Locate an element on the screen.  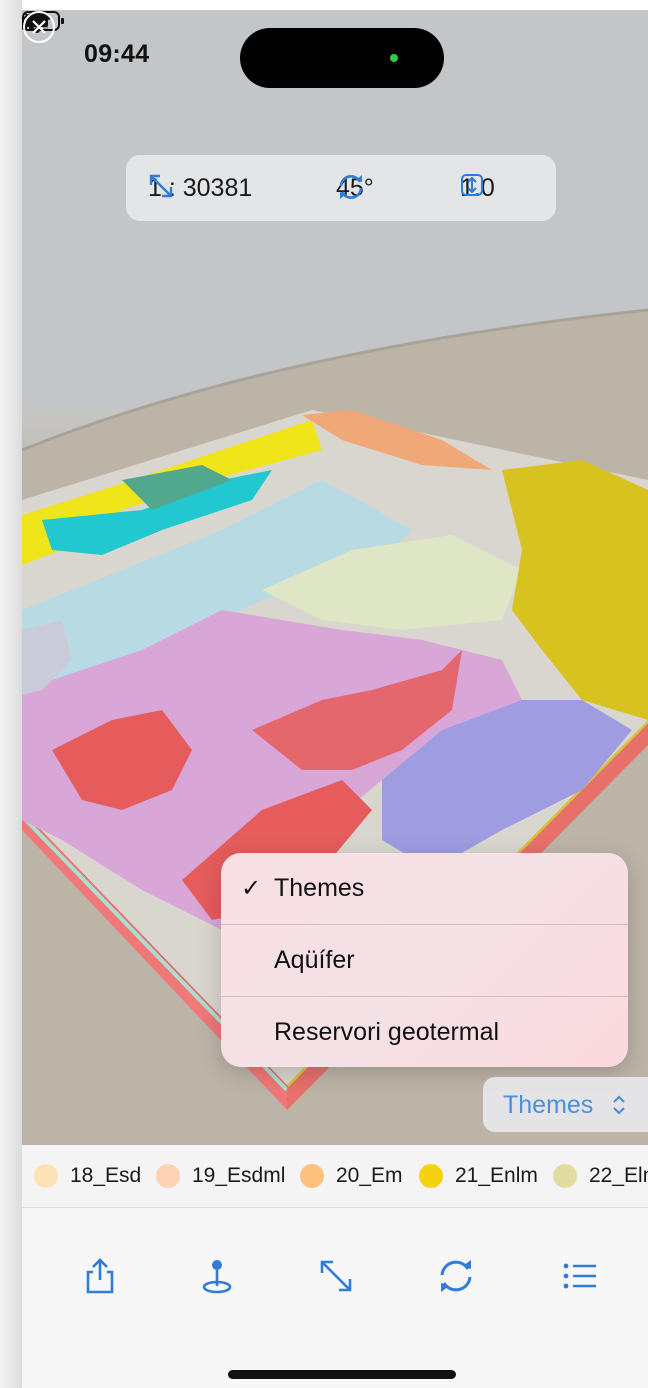
theme-menu: ✓ Themes Aqüífer Reservori geotermal is located at coordinates (424, 960).